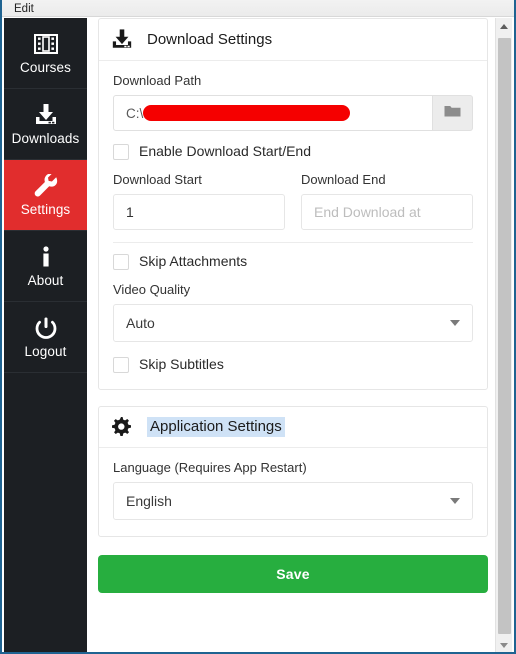 The width and height of the screenshot is (516, 654). Describe the element at coordinates (293, 40) in the screenshot. I see `download-settings-header: Download Settings` at that location.